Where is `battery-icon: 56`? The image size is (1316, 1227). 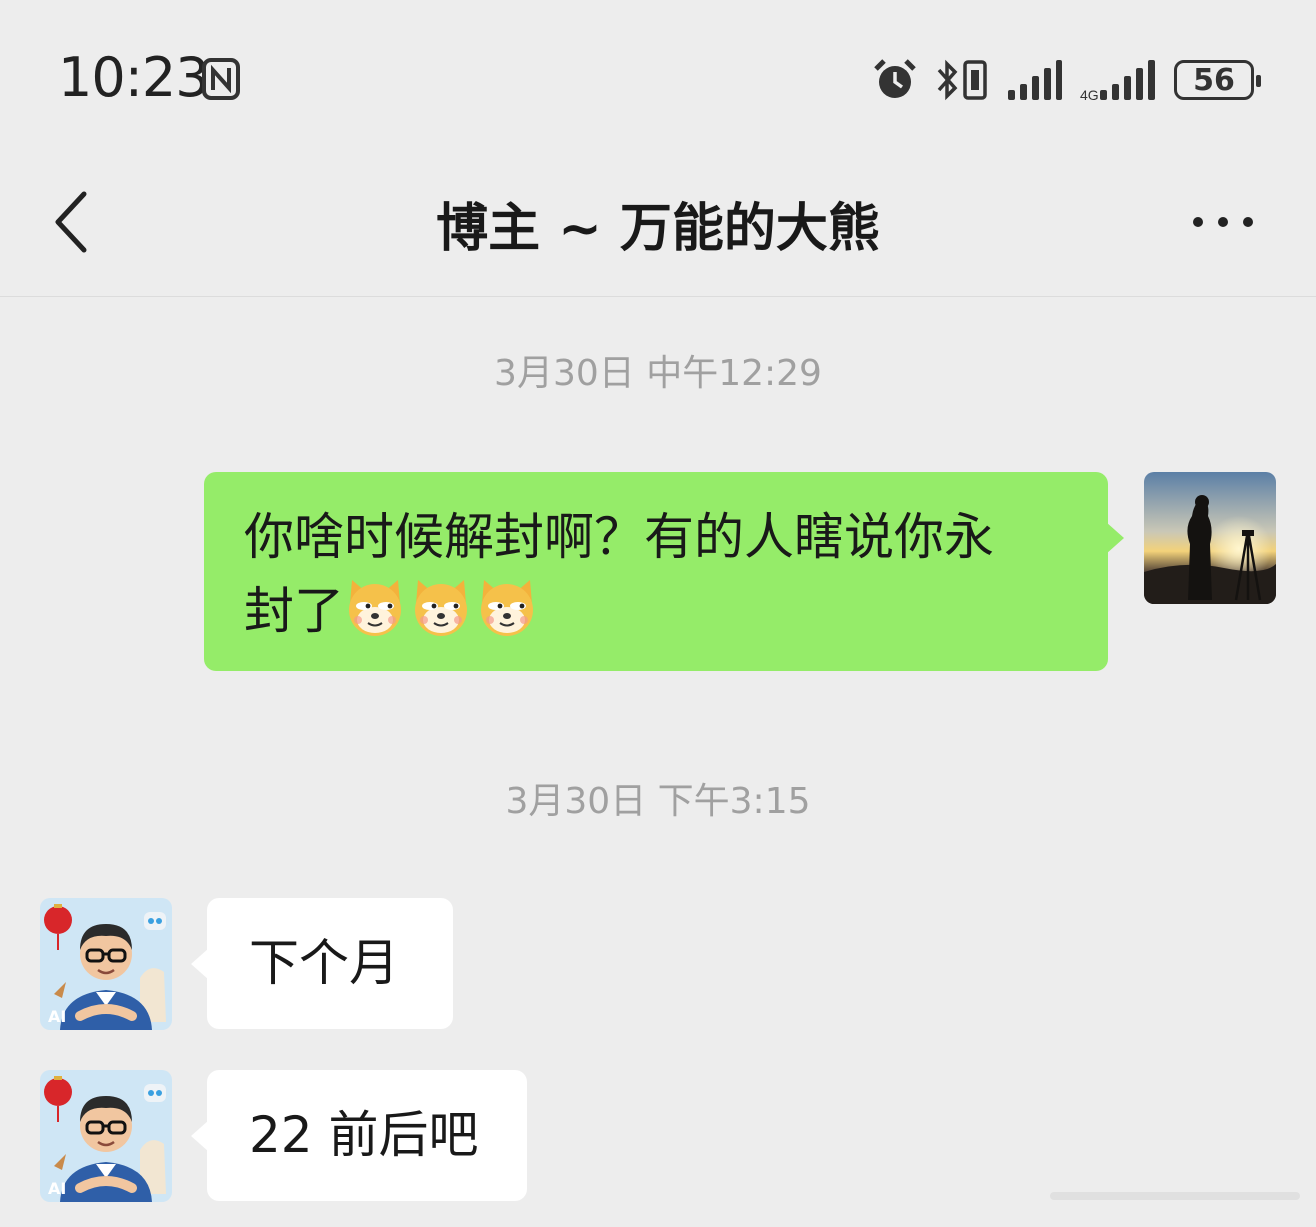 battery-icon: 56 is located at coordinates (1217, 80).